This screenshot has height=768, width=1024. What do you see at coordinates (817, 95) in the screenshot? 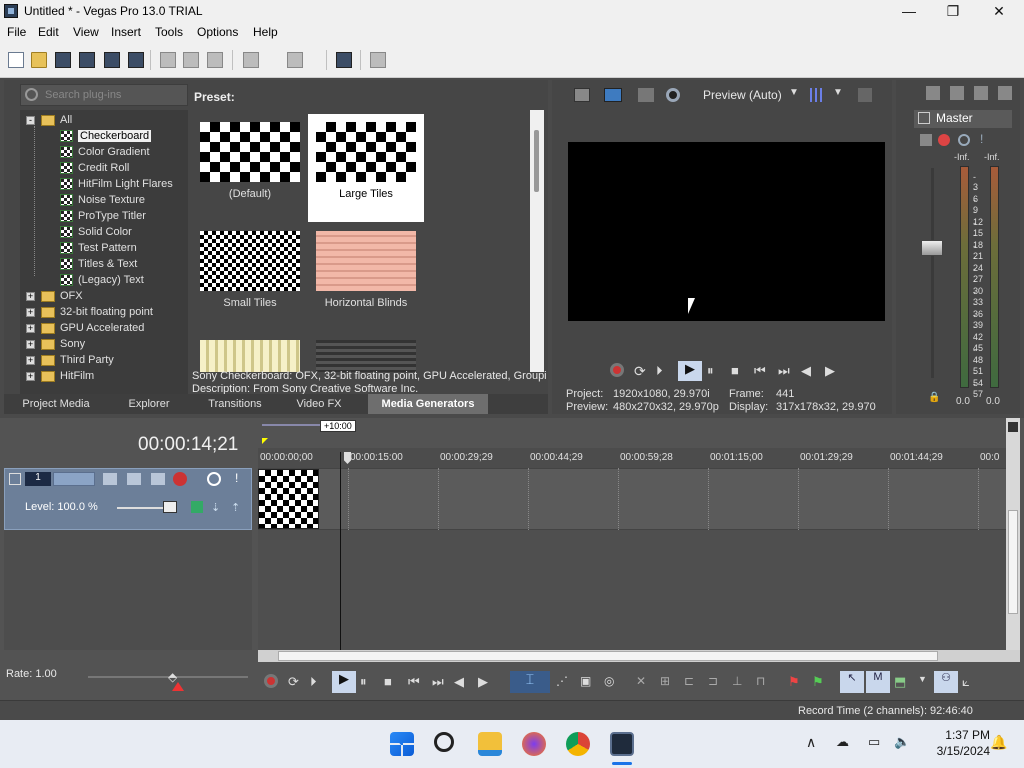
I see `overlays-grid-icon` at bounding box center [817, 95].